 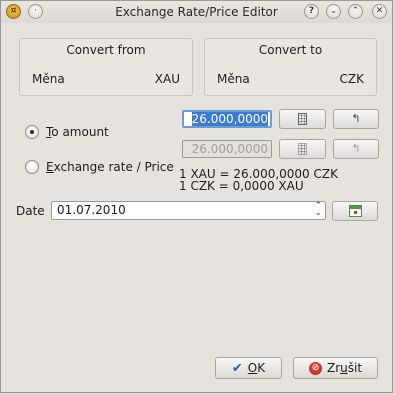 I want to click on exchange-rate-calculator-button, so click(x=302, y=149).